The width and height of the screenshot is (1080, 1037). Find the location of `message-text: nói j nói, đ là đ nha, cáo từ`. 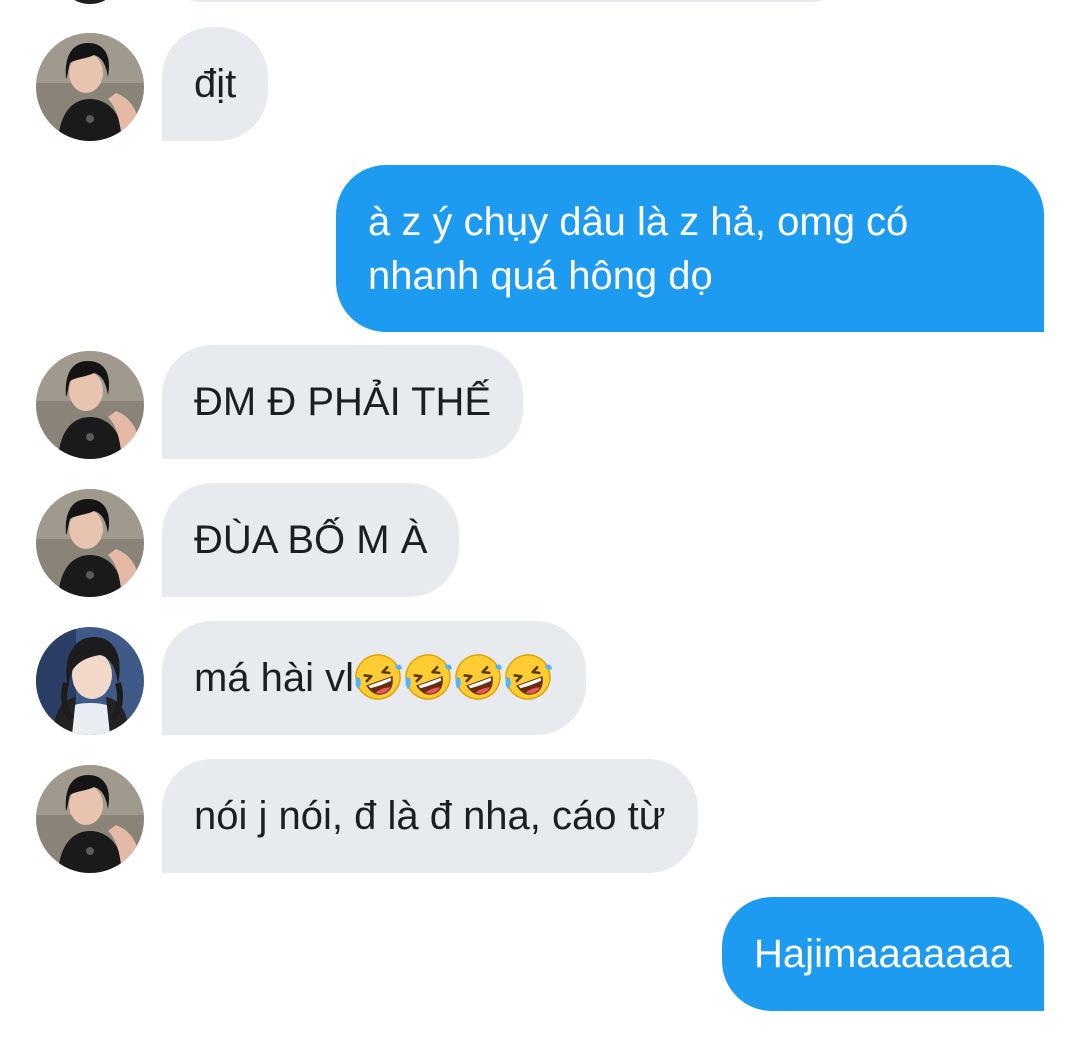

message-text: nói j nói, đ là đ nha, cáo từ is located at coordinates (430, 816).